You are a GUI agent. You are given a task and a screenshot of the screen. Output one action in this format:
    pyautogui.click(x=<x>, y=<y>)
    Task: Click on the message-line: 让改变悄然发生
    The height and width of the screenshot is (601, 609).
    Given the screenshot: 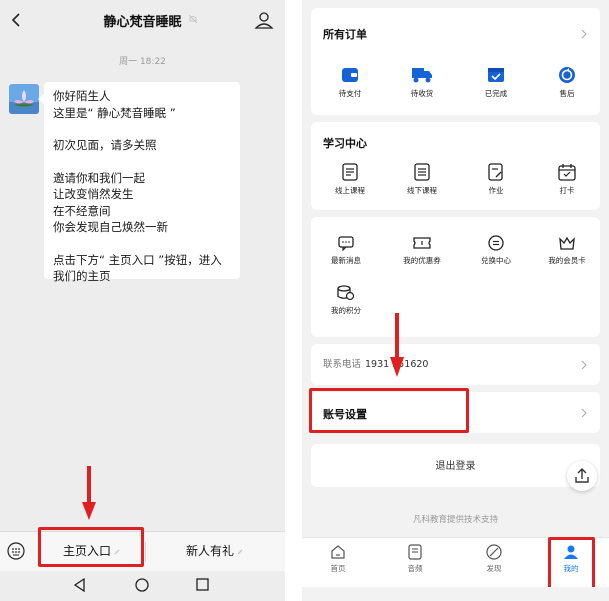 What is the action you would take?
    pyautogui.click(x=93, y=194)
    